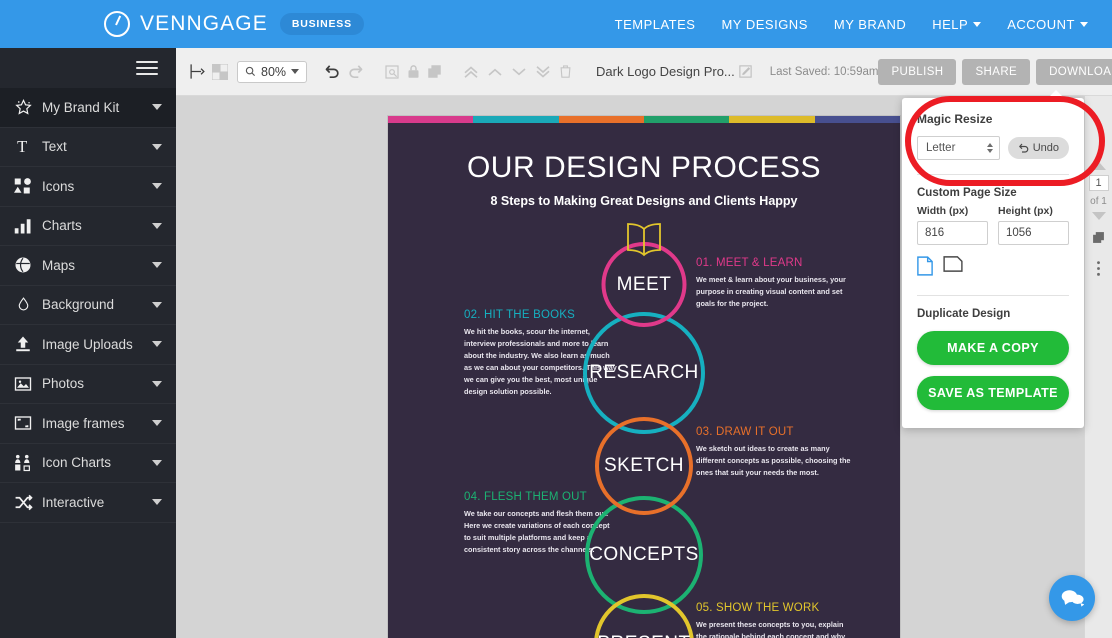  I want to click on chat-bubbles-icon, so click(1072, 598).